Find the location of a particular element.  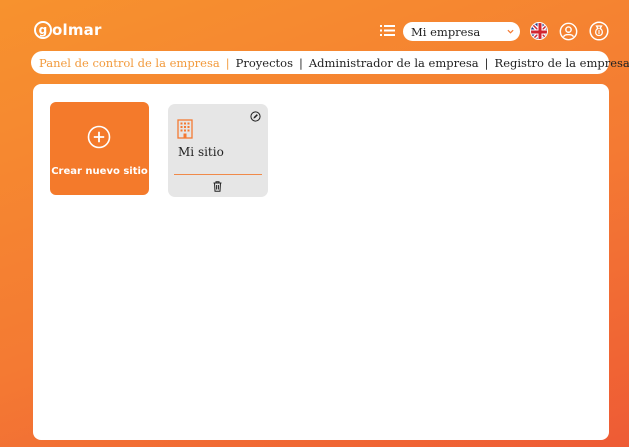

uk-flag-icon is located at coordinates (539, 31).